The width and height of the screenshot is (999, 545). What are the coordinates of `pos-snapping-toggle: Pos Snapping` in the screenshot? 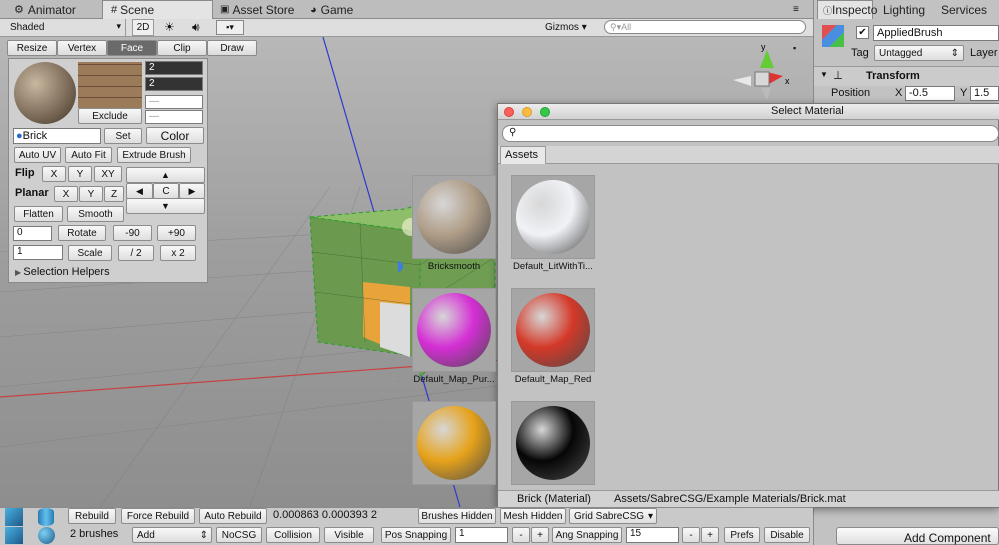 It's located at (416, 535).